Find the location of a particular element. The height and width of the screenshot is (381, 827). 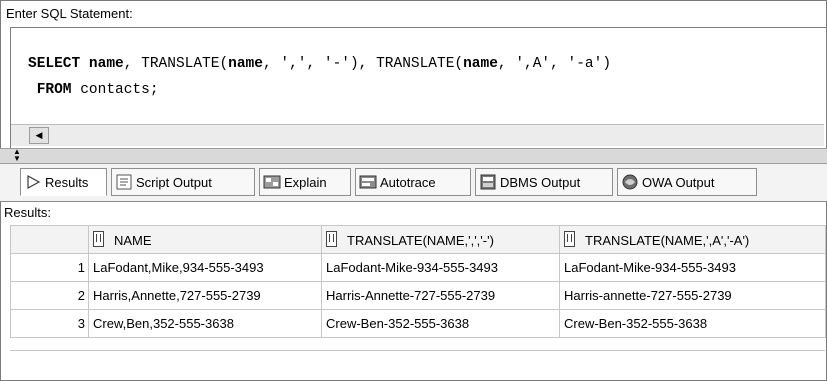

column-header-translate-1: TRANSLATE(NAME,',','-') is located at coordinates (440, 239).